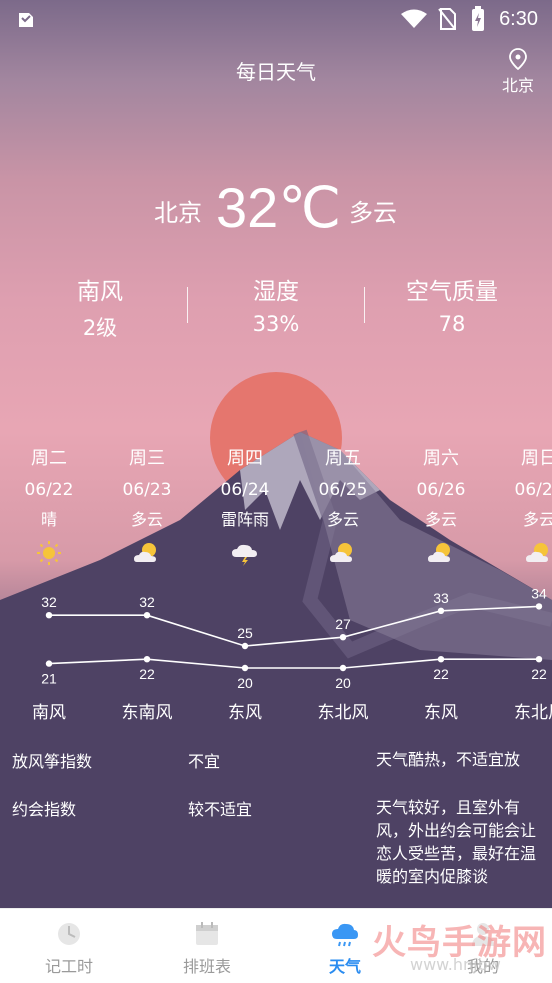  I want to click on location-pin-icon, so click(518, 59).